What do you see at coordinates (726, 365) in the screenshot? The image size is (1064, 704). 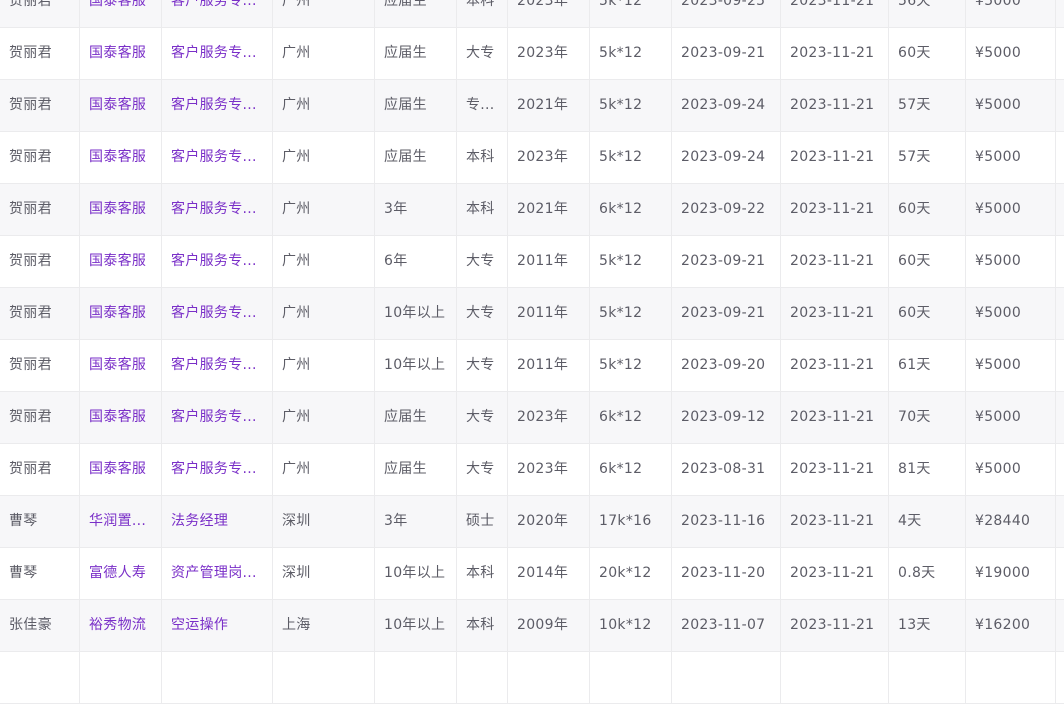 I see `apply-date-cell: 2023-09-20` at bounding box center [726, 365].